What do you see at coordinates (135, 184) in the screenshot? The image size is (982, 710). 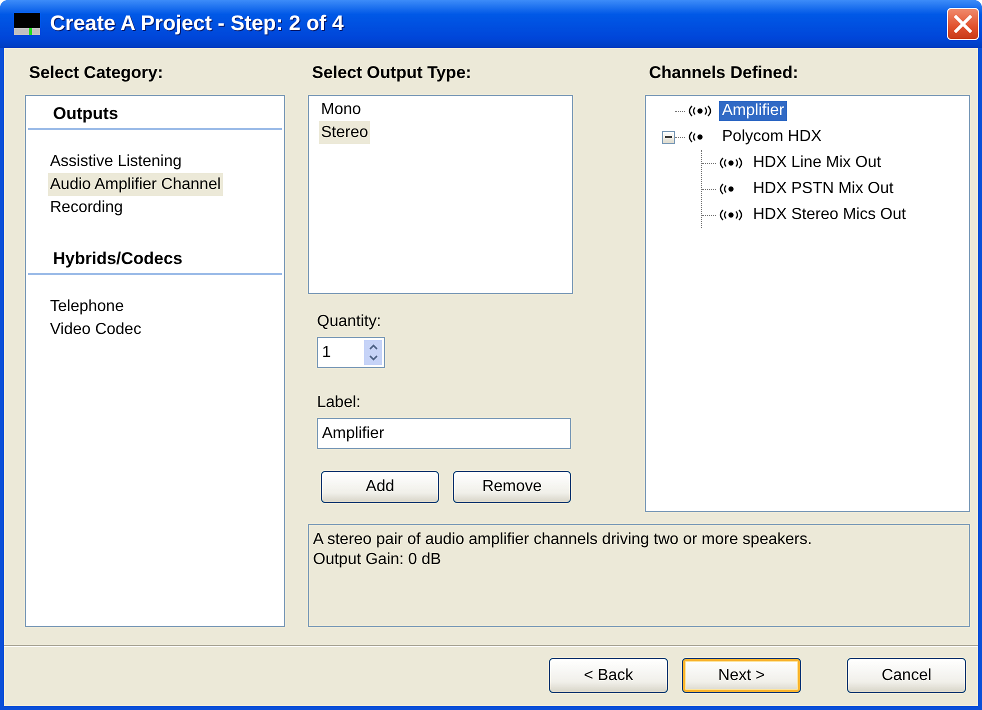 I see `category-item: Audio Amplifier Channel` at bounding box center [135, 184].